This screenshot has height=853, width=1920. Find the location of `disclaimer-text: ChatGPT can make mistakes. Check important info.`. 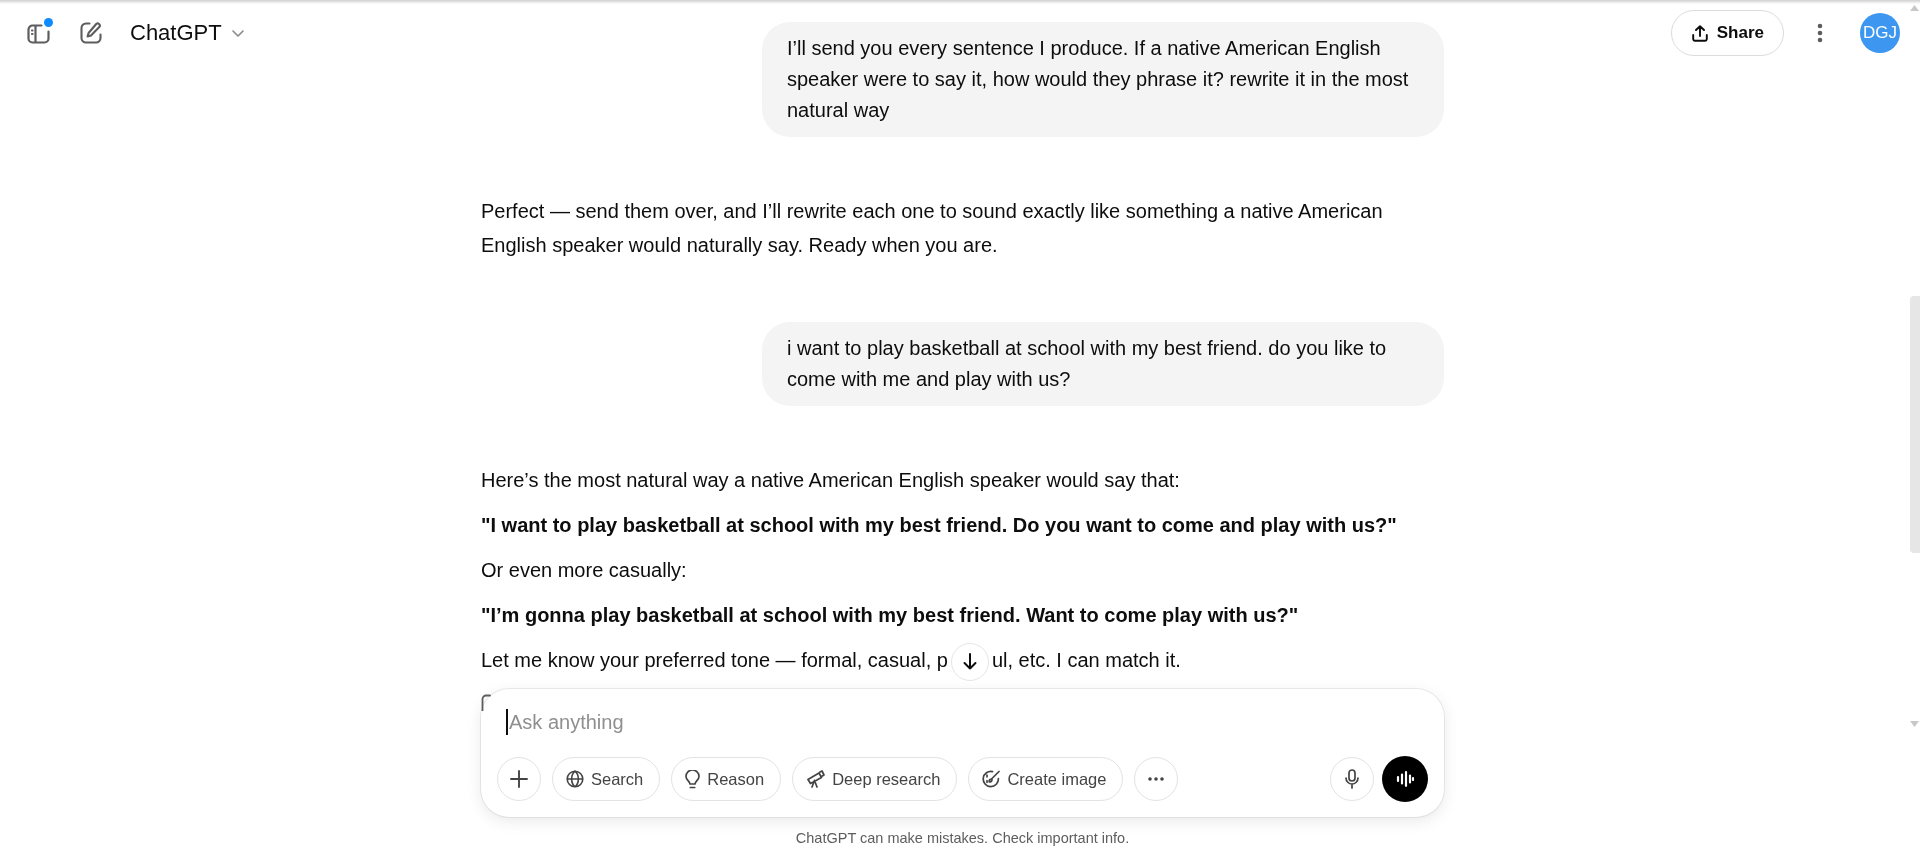

disclaimer-text: ChatGPT can make mistakes. Check important info. is located at coordinates (962, 838).